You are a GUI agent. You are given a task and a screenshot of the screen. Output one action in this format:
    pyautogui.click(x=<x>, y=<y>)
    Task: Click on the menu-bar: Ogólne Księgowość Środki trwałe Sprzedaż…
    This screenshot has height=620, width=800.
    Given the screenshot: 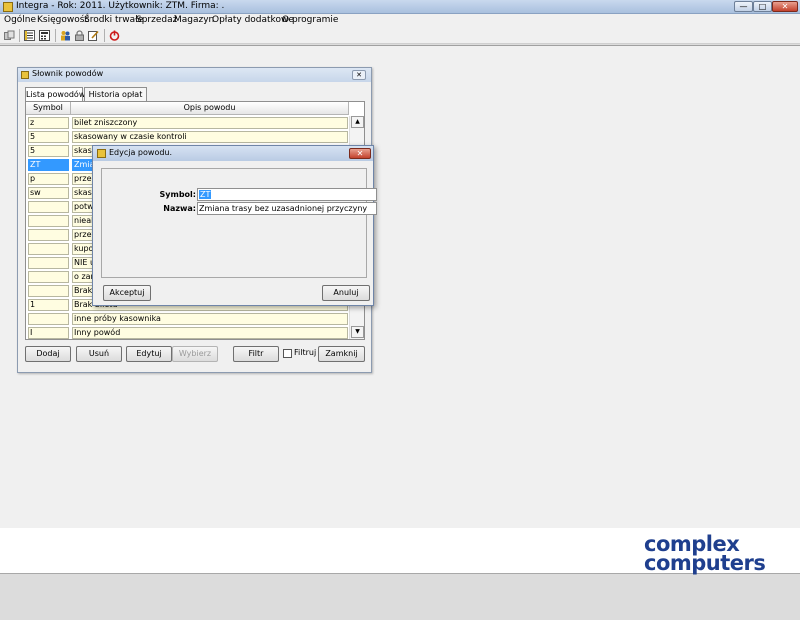 What is the action you would take?
    pyautogui.click(x=400, y=20)
    